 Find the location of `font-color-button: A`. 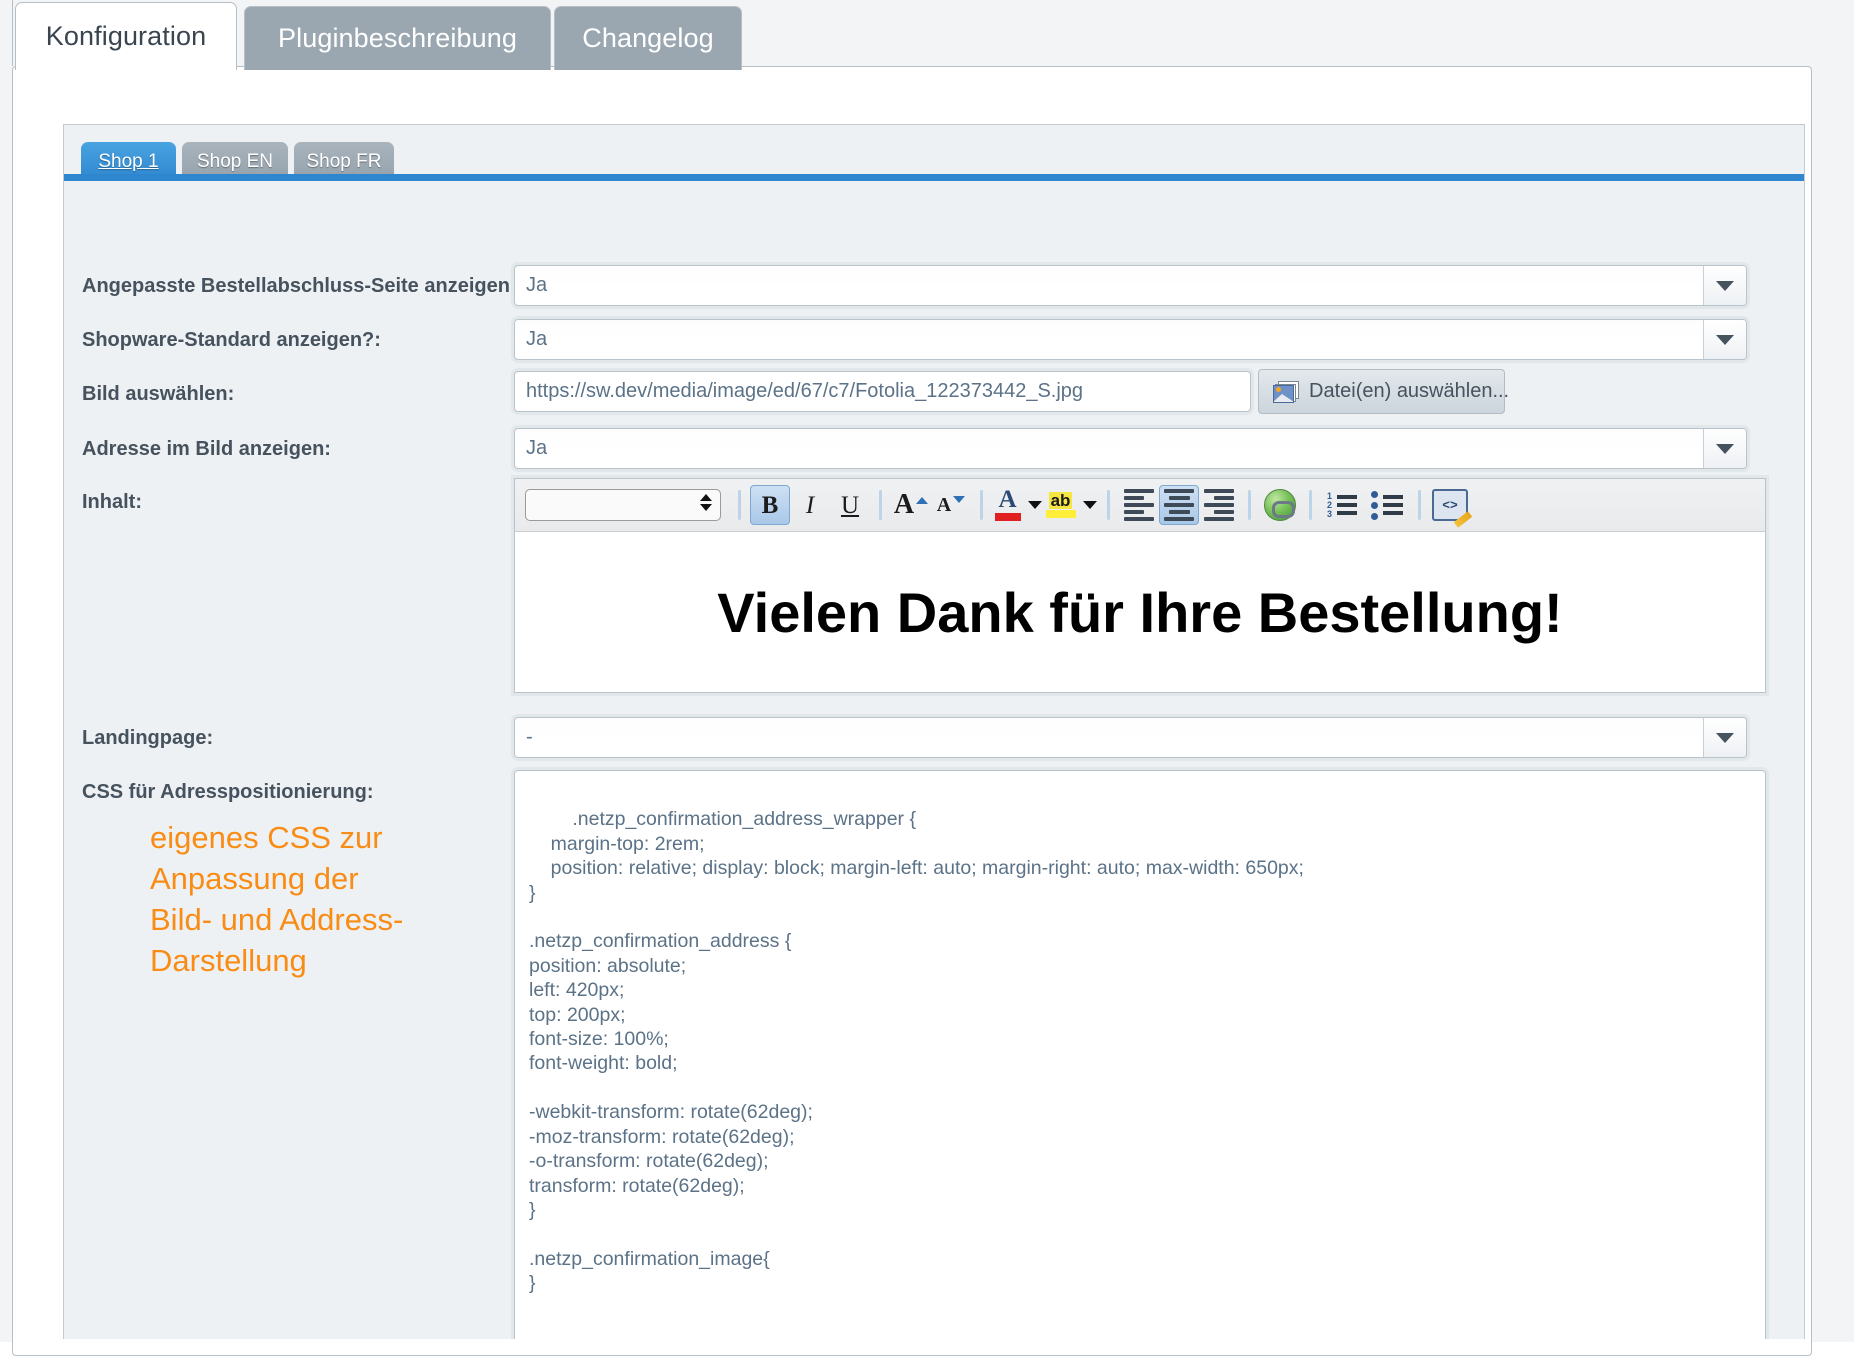

font-color-button: A is located at coordinates (1018, 505).